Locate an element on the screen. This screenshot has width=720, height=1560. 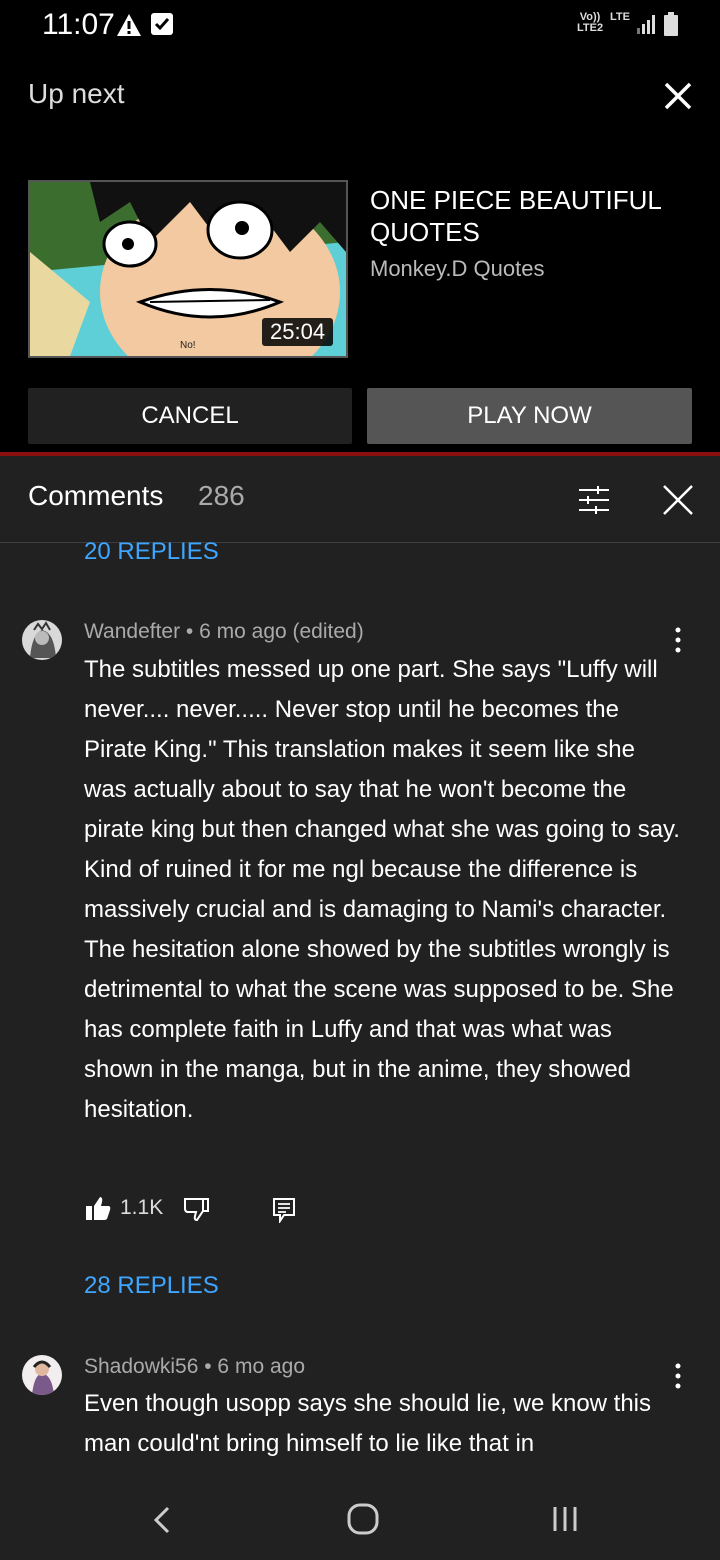
checkbox-notification-icon is located at coordinates (162, 24).